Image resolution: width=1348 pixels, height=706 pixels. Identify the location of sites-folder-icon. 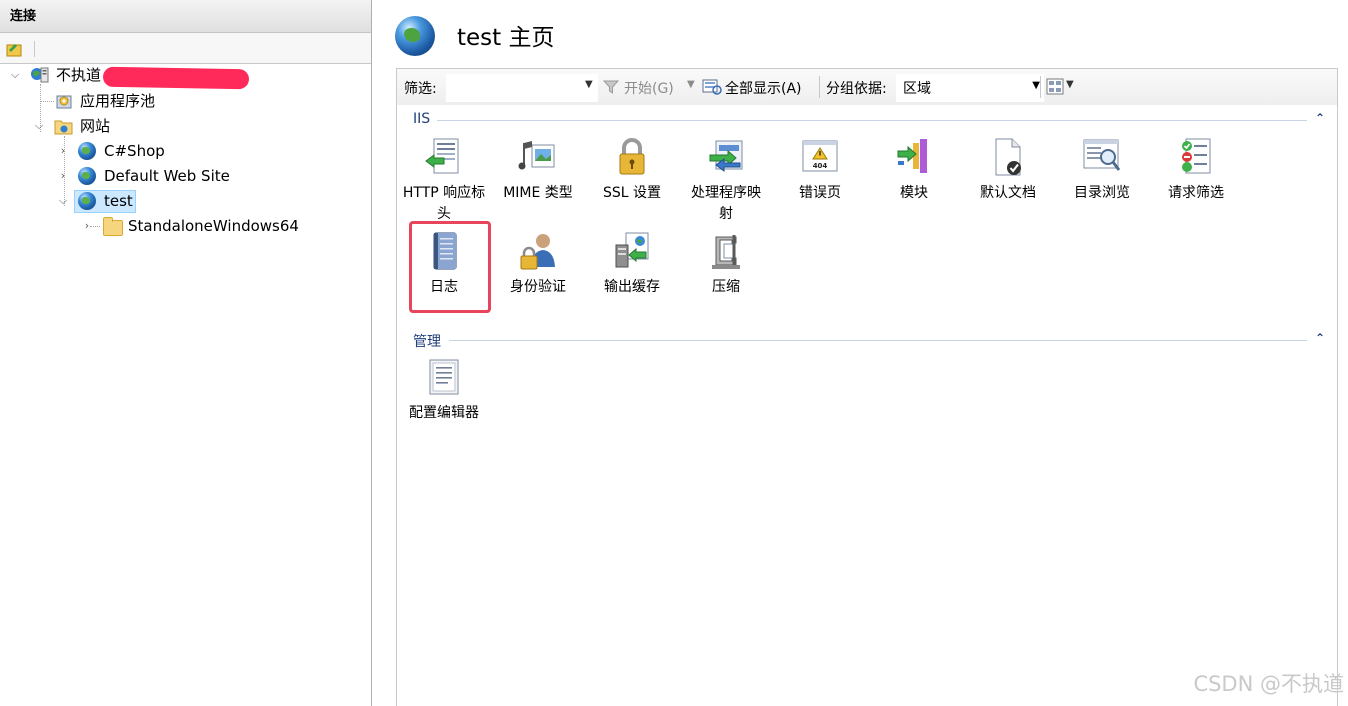
(63, 127).